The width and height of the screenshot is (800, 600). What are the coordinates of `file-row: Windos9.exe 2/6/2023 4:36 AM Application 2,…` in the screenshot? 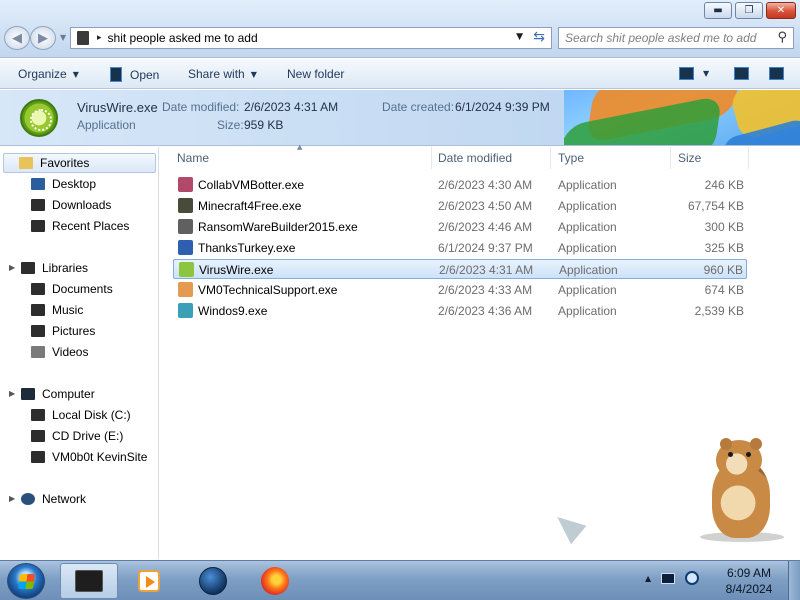 It's located at (460, 311).